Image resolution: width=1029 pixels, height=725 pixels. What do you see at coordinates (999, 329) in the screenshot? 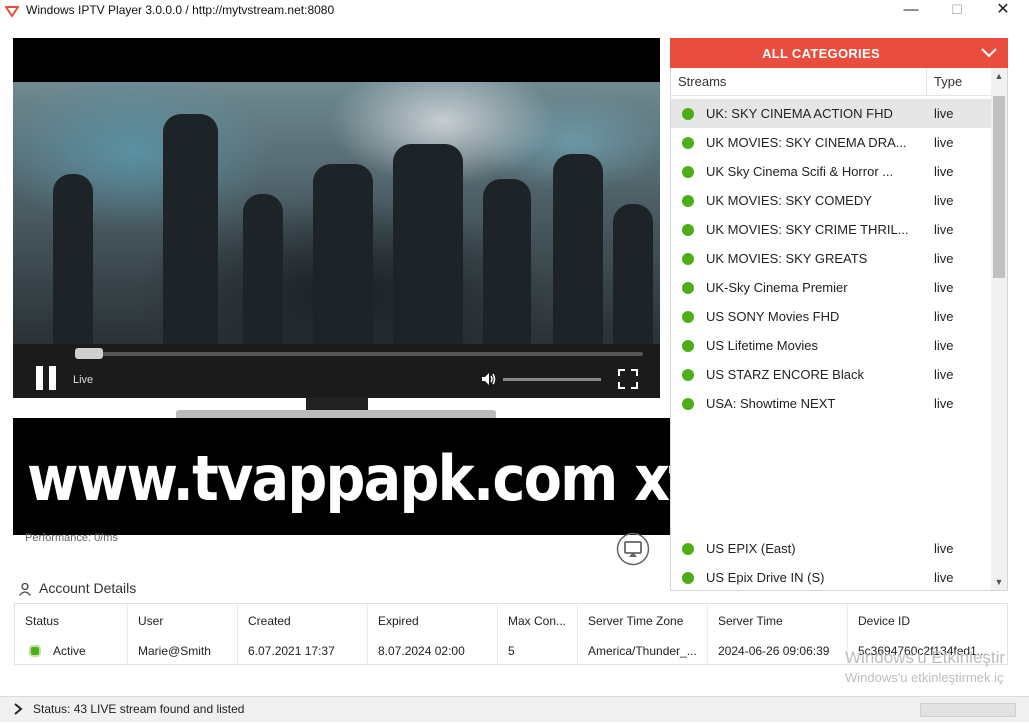
I see `streams-scrollbar: ▲ ▼` at bounding box center [999, 329].